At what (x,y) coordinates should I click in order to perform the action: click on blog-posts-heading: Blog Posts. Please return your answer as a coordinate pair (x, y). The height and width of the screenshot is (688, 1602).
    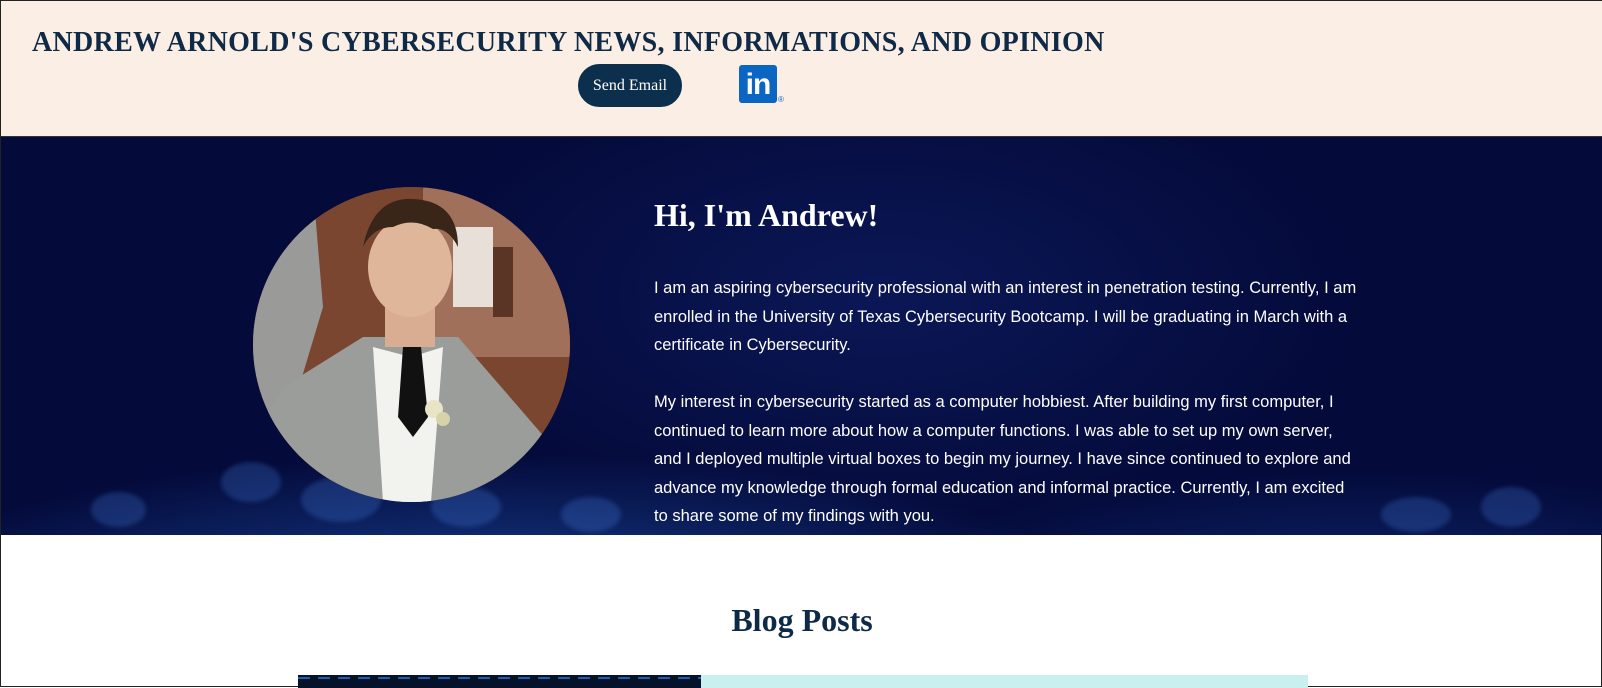
    Looking at the image, I should click on (802, 620).